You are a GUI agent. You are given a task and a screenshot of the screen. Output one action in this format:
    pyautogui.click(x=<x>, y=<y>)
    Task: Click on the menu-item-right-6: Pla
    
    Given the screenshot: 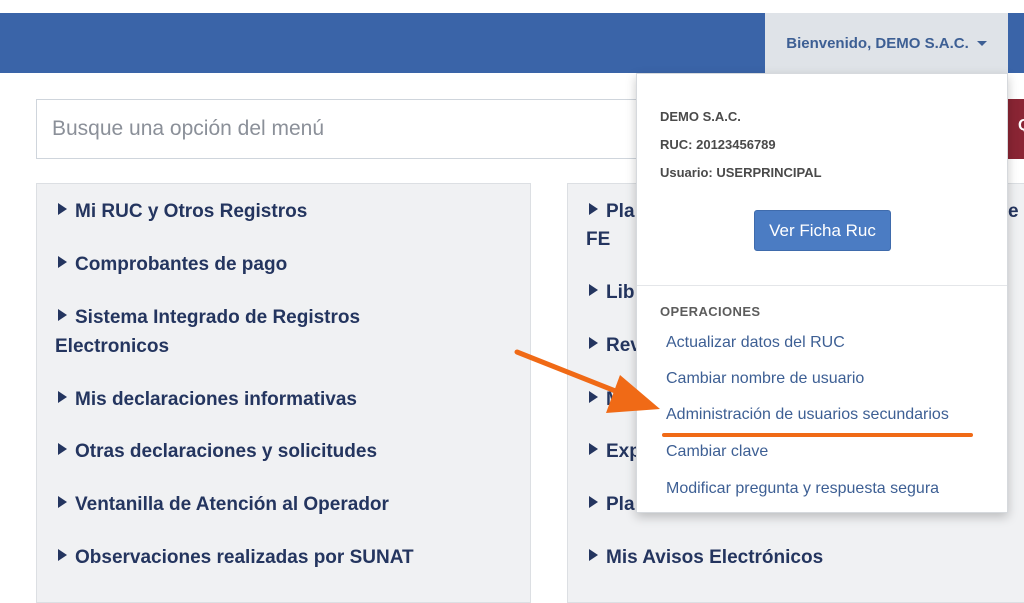 What is the action you would take?
    pyautogui.click(x=612, y=504)
    